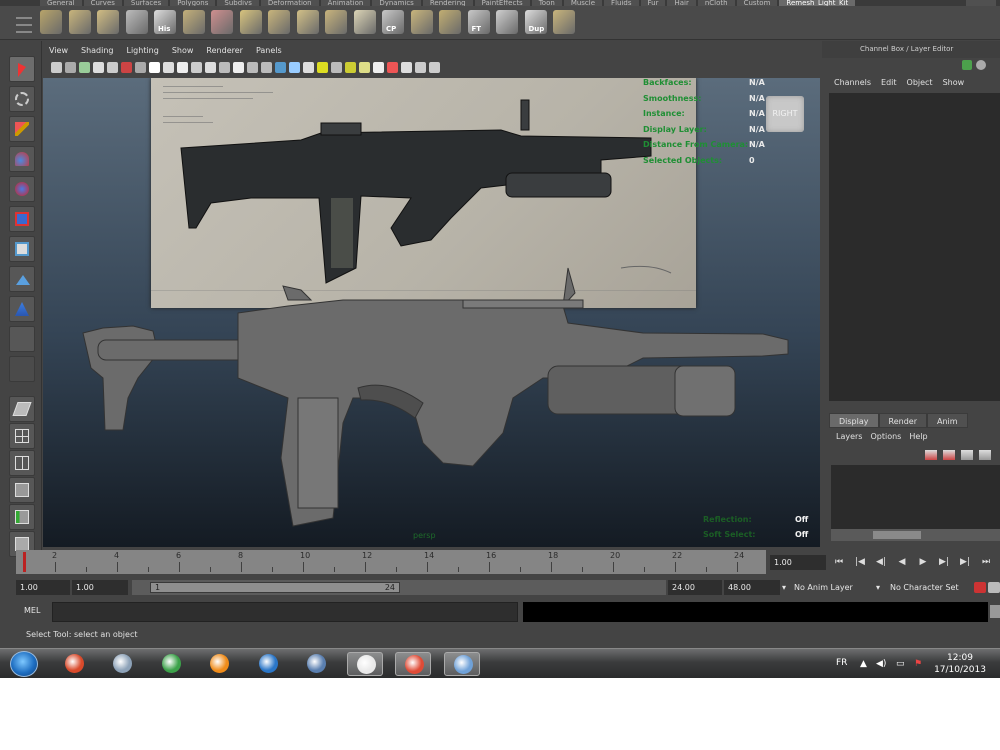 This screenshot has width=1000, height=750. What do you see at coordinates (269, 51) in the screenshot?
I see `viewport-menu-panels: Panels` at bounding box center [269, 51].